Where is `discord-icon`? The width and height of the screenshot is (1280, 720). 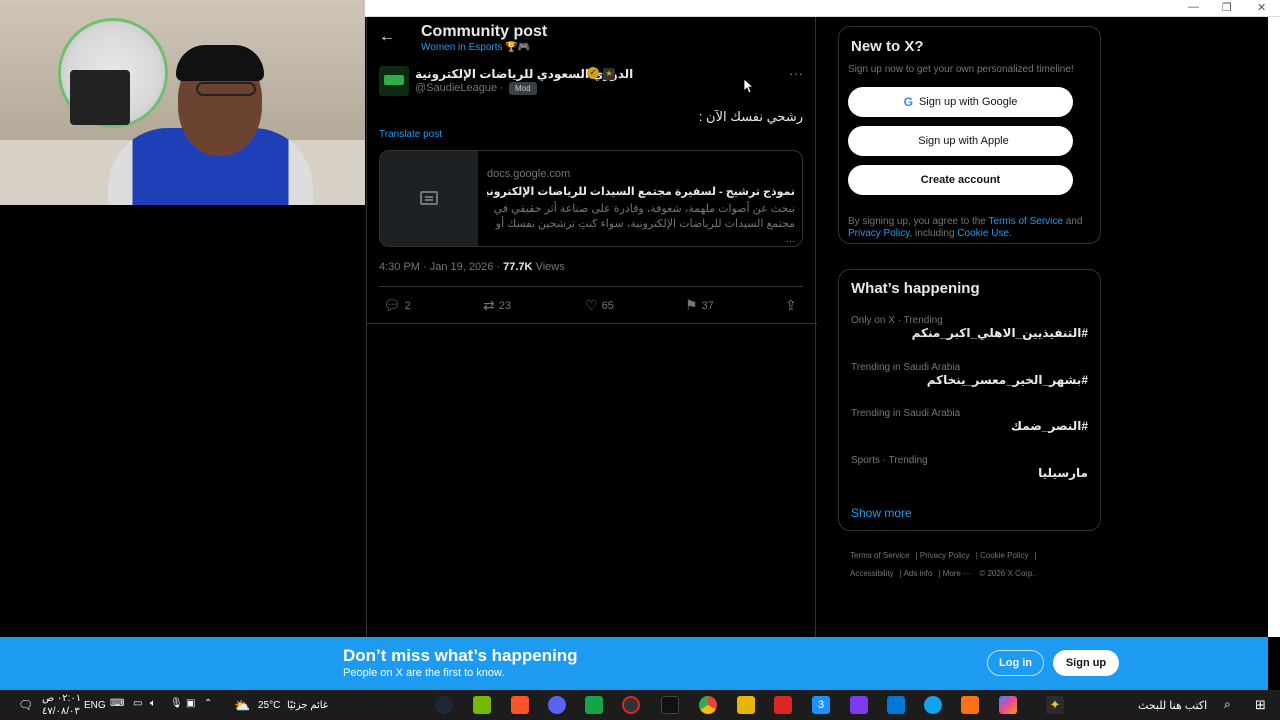
discord-icon is located at coordinates (557, 705).